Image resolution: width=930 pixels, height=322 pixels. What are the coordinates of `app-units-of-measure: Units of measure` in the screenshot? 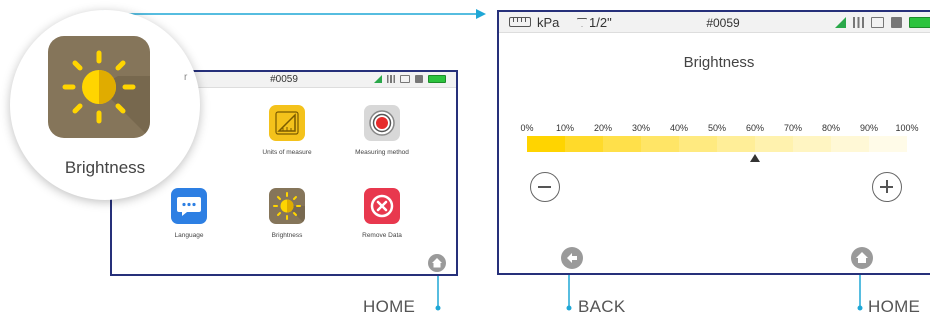 It's located at (287, 130).